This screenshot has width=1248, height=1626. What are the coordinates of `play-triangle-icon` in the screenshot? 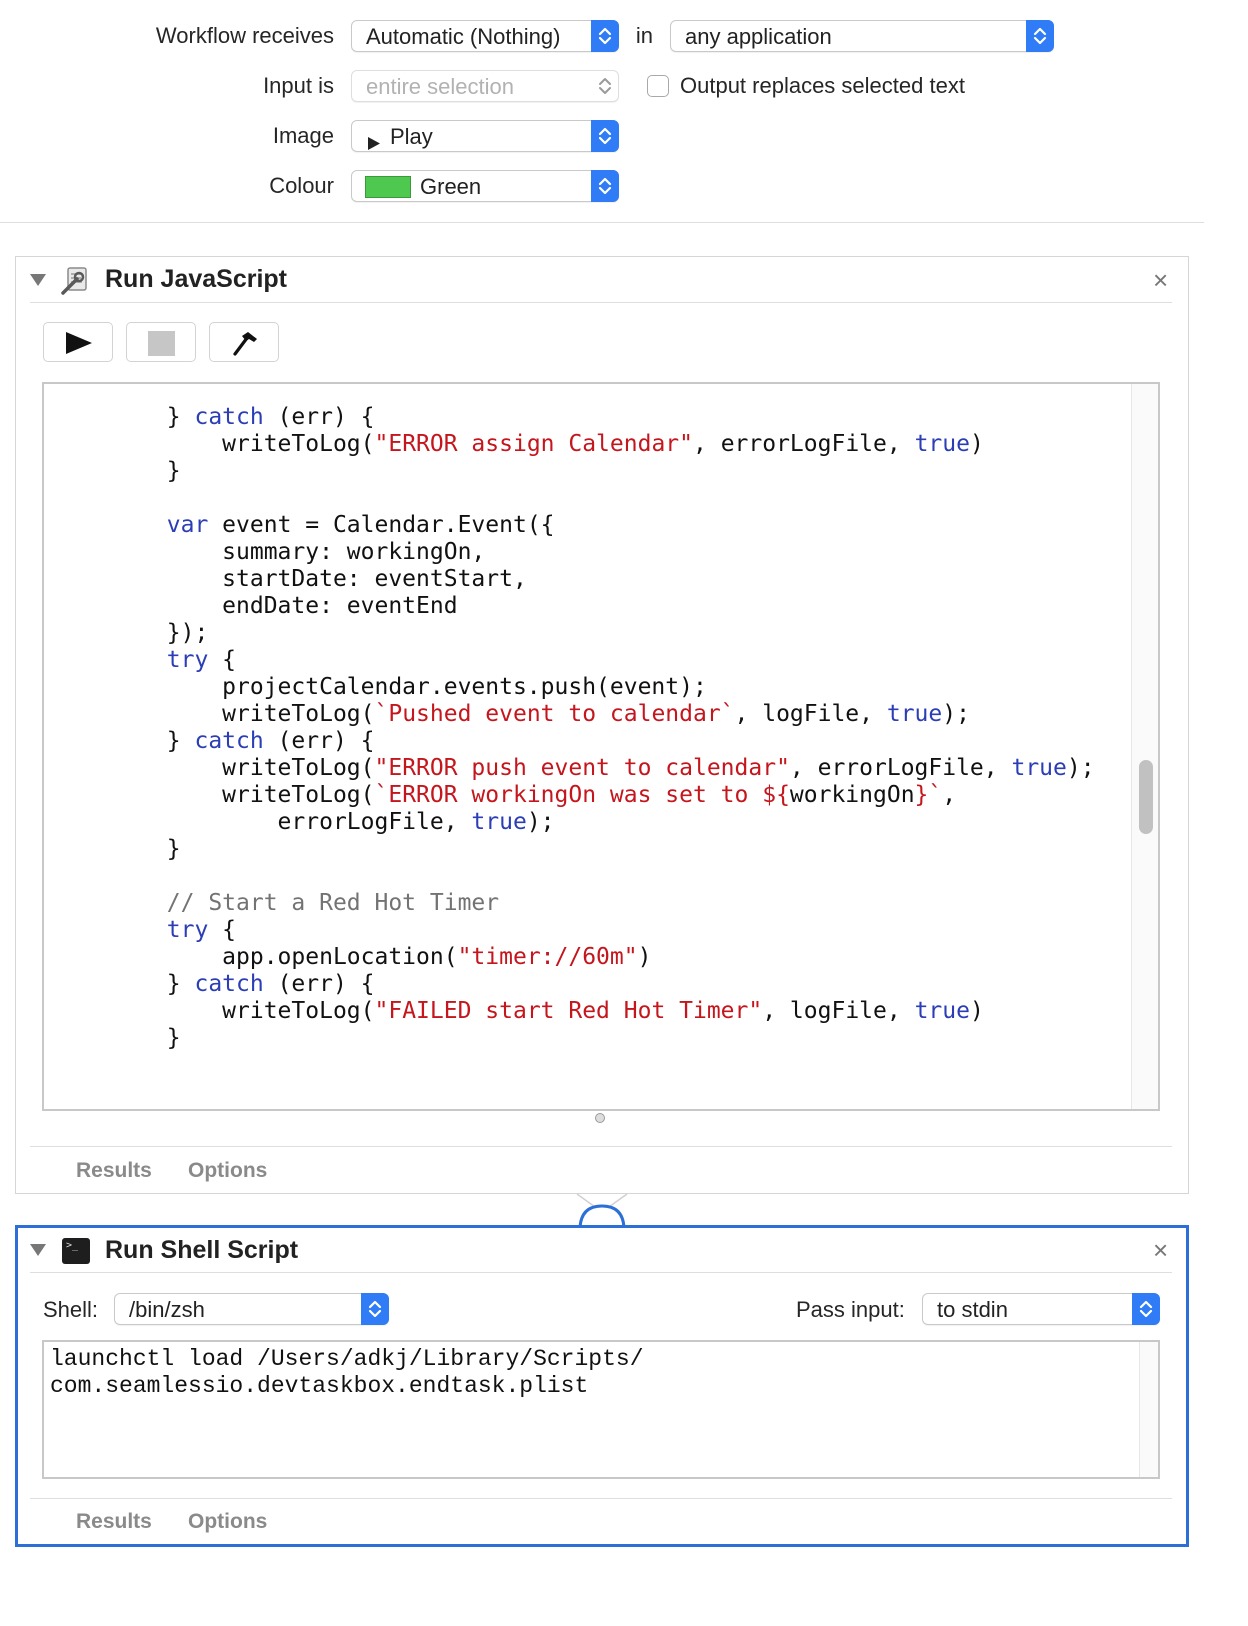 It's located at (374, 143).